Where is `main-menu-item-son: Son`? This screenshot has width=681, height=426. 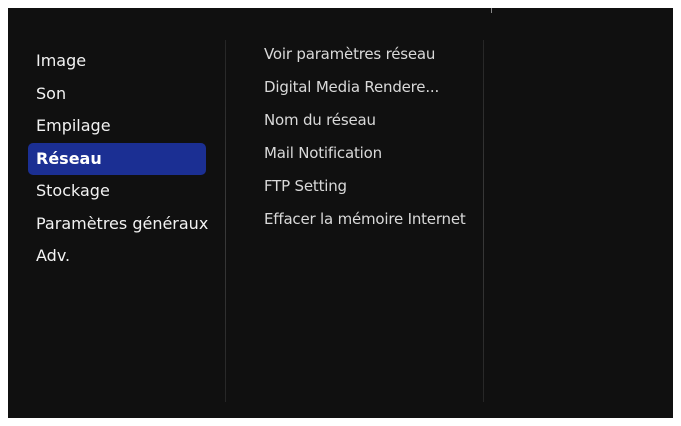
main-menu-item-son: Son is located at coordinates (117, 94).